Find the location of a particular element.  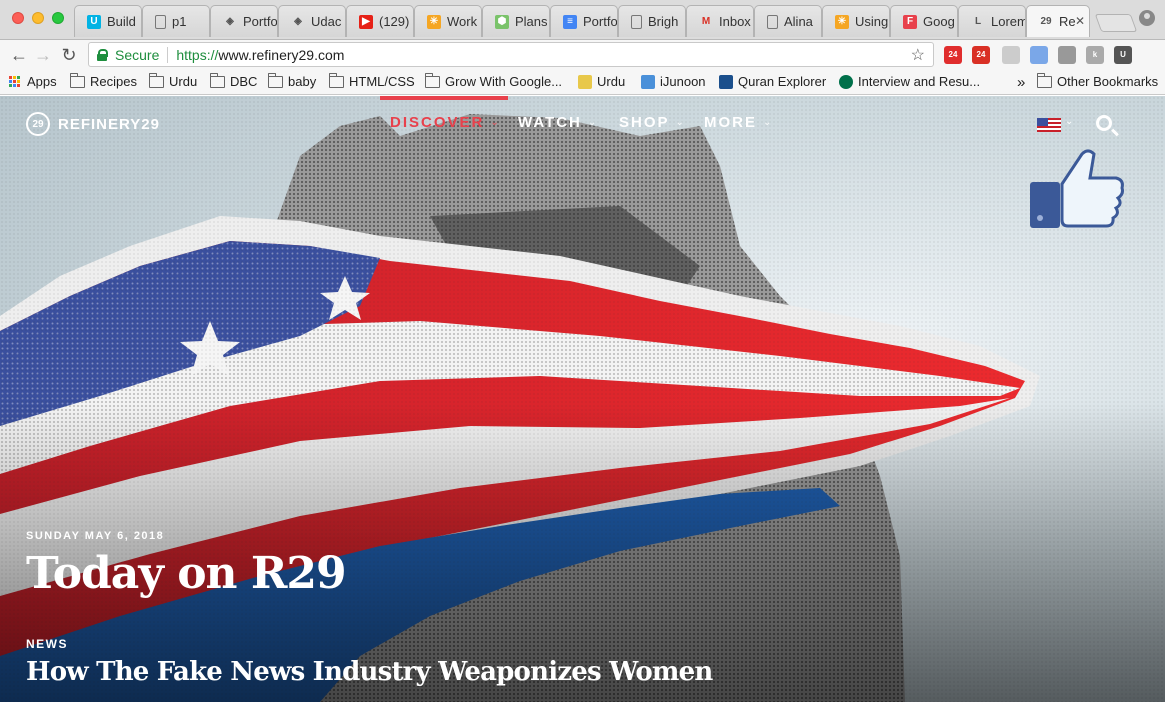

bookmark-item: baby is located at coordinates (291, 80).